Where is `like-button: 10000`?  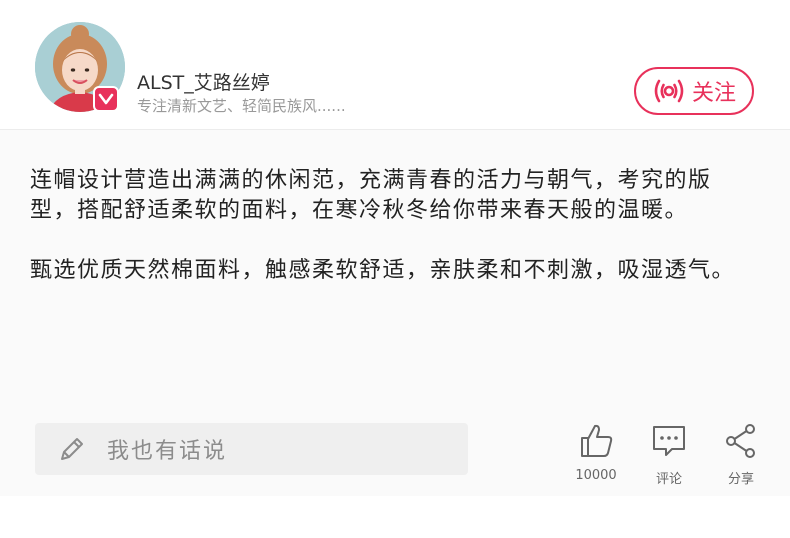 like-button: 10000 is located at coordinates (596, 452).